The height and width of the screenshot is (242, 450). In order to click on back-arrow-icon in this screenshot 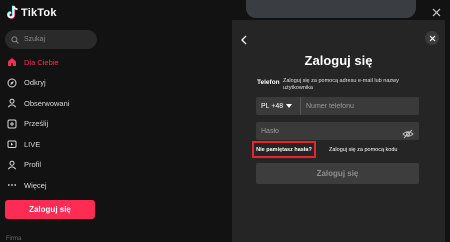, I will do `click(244, 38)`.